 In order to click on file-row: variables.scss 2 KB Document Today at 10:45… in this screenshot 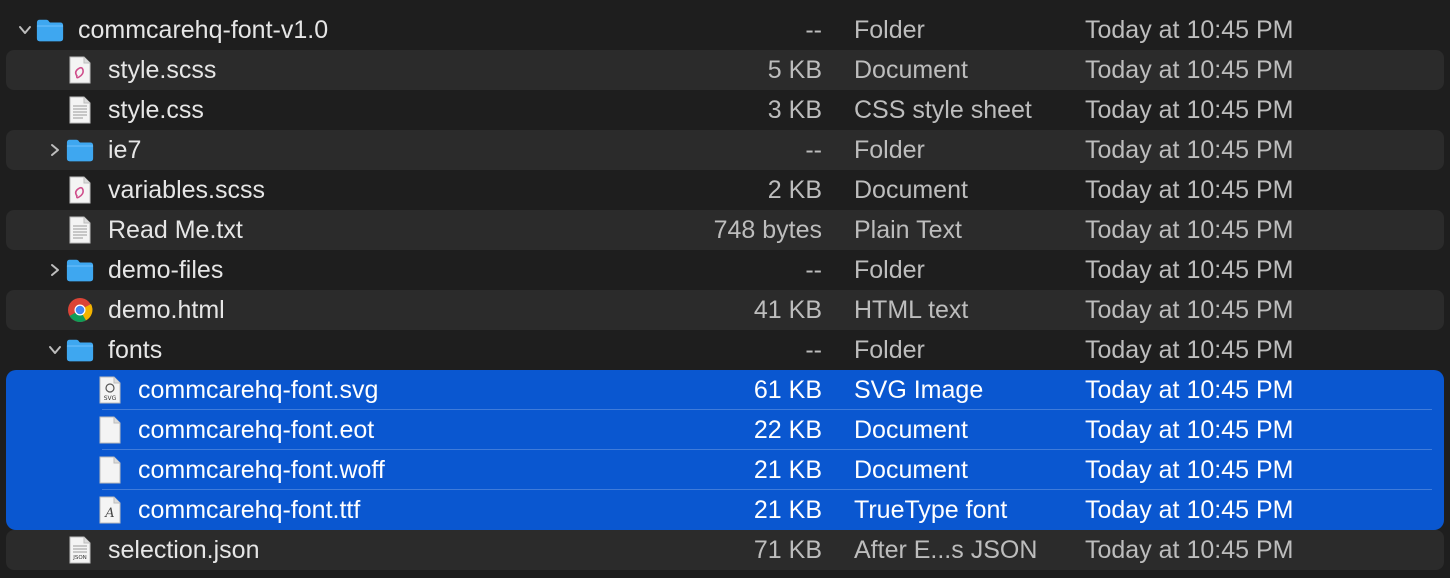, I will do `click(725, 190)`.